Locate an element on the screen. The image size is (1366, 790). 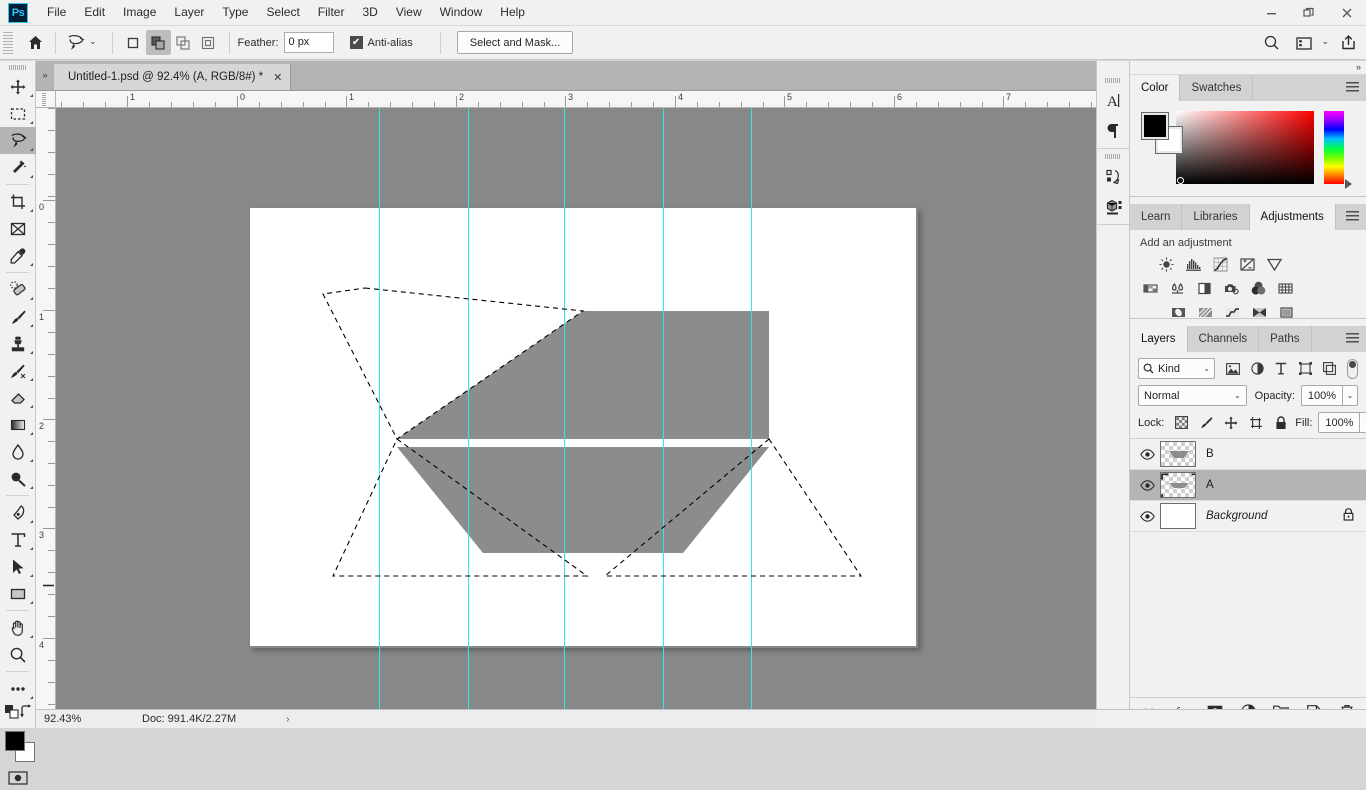
workspace-icon is located at coordinates (1304, 43).